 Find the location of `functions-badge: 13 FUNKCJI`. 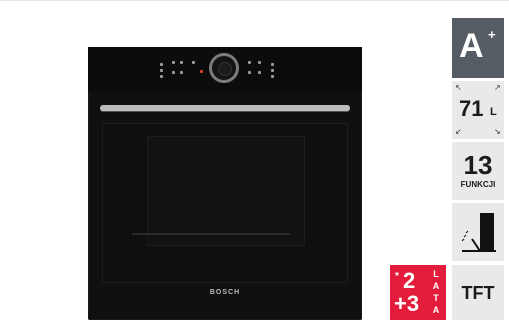

functions-badge: 13 FUNKCJI is located at coordinates (478, 171).